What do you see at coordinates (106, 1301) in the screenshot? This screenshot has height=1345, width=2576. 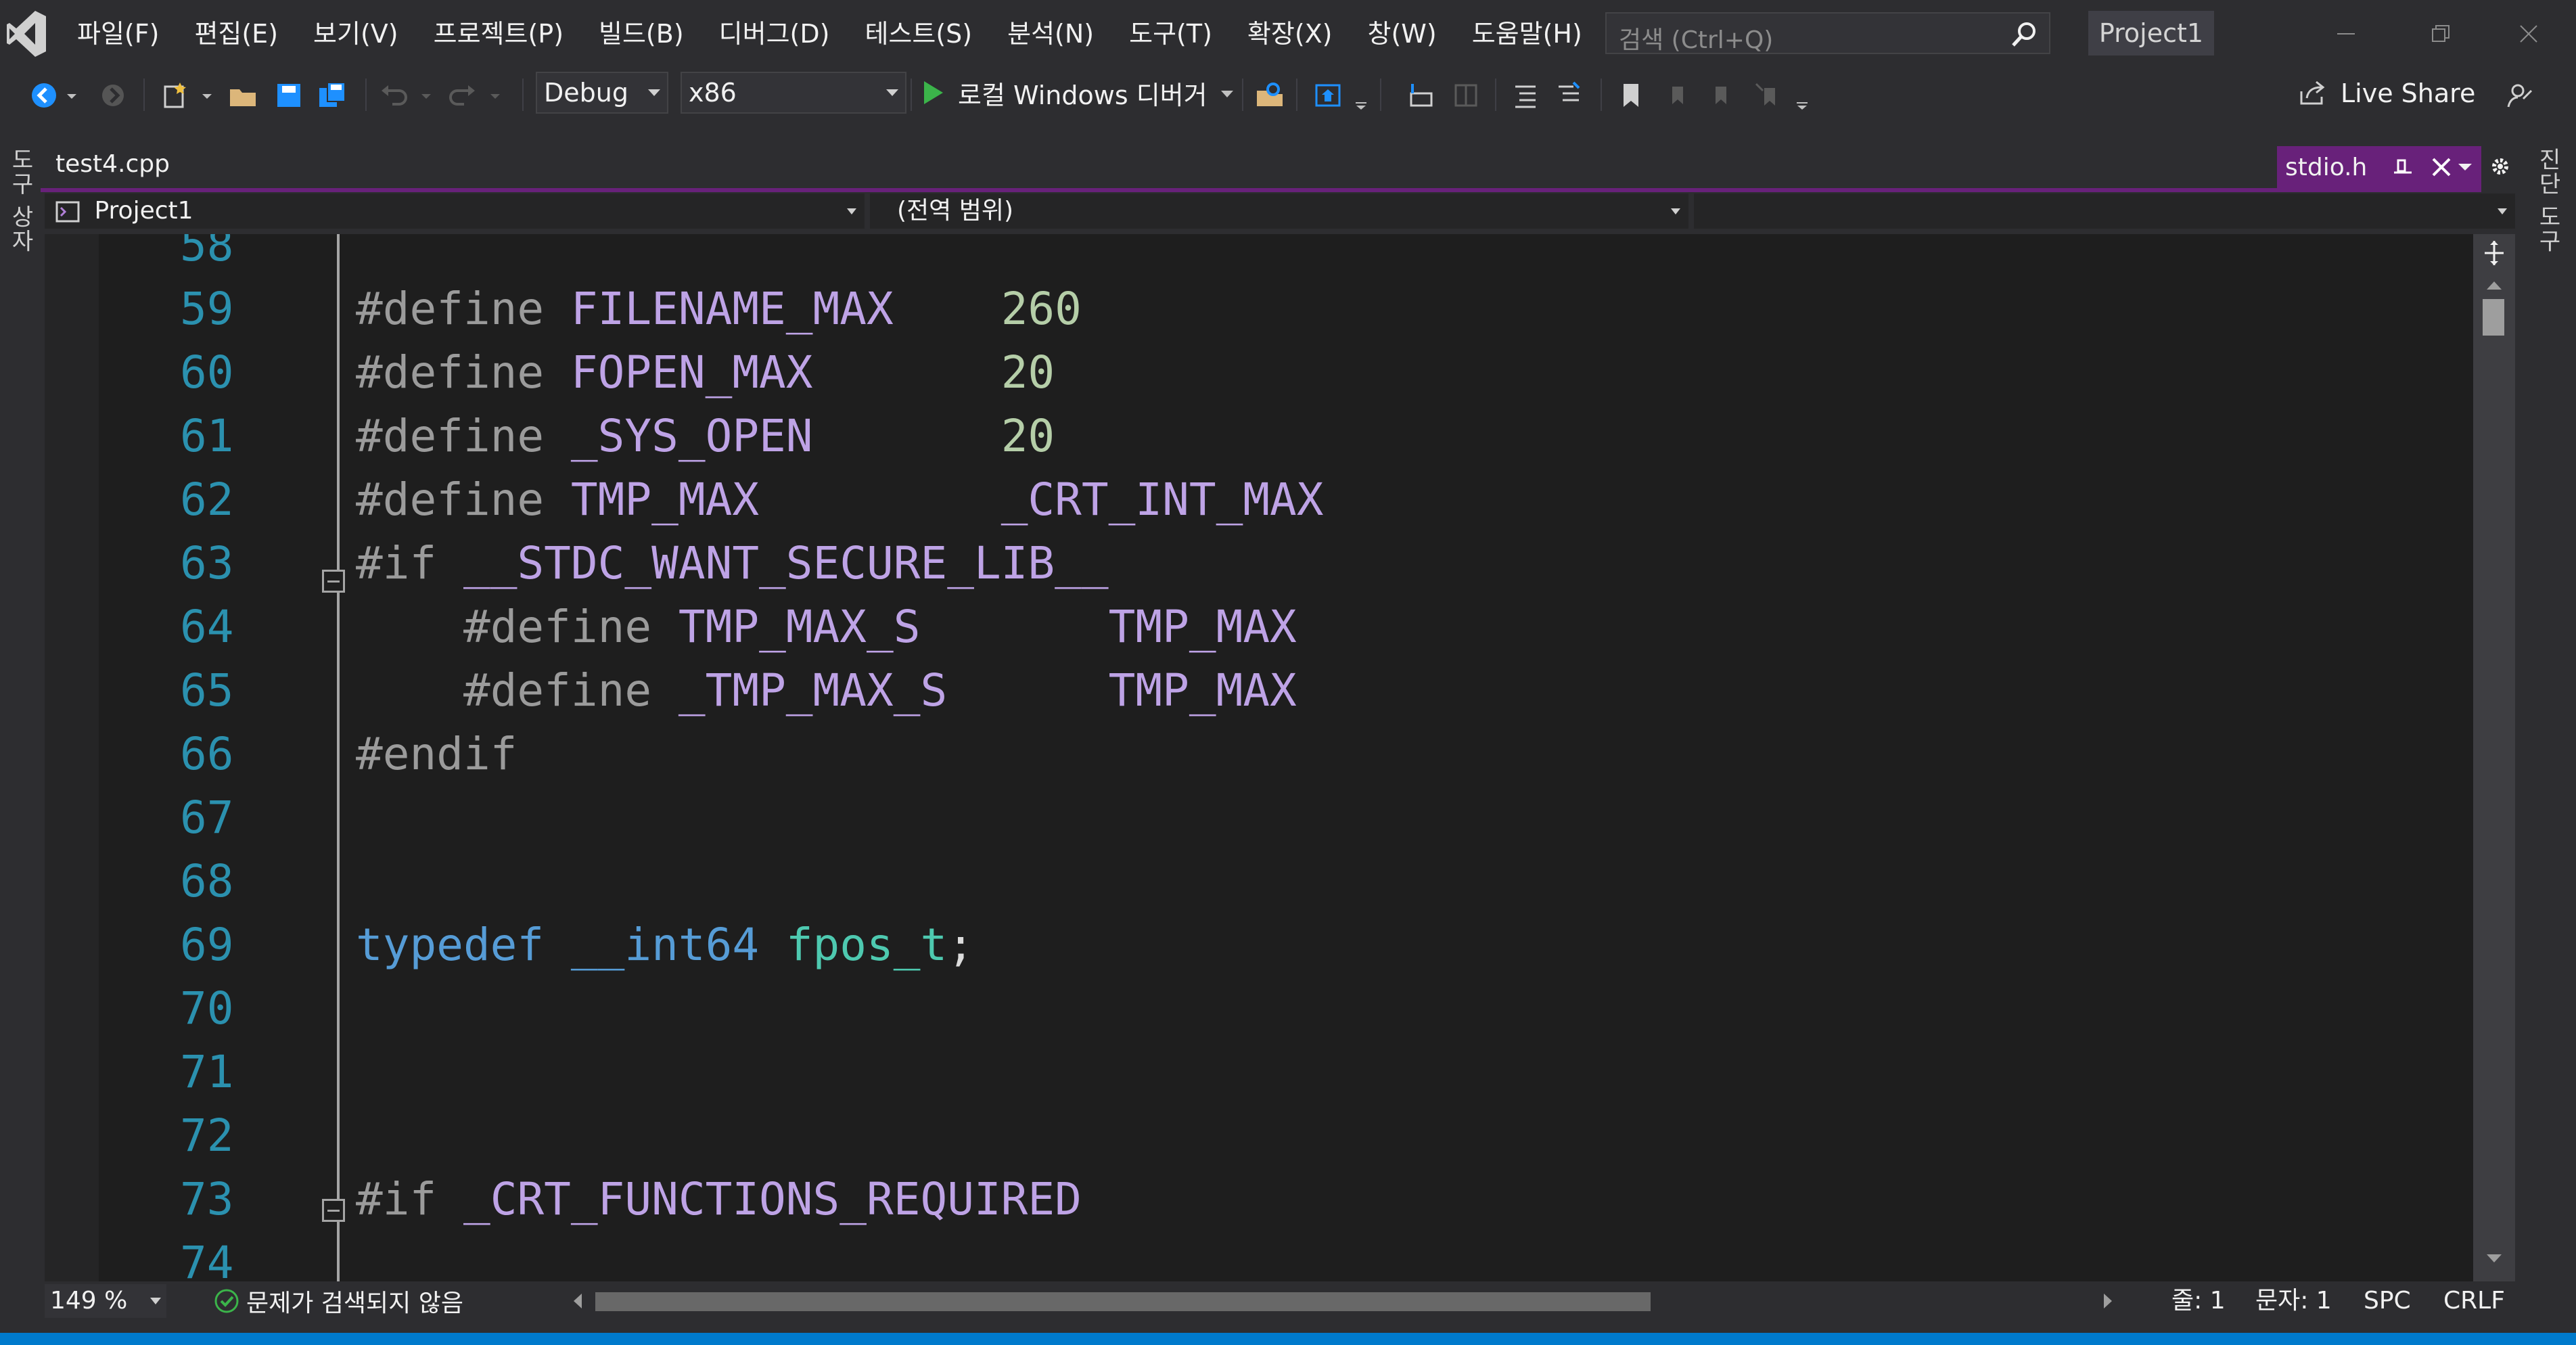 I see `zoom-dropdown: 149 %` at bounding box center [106, 1301].